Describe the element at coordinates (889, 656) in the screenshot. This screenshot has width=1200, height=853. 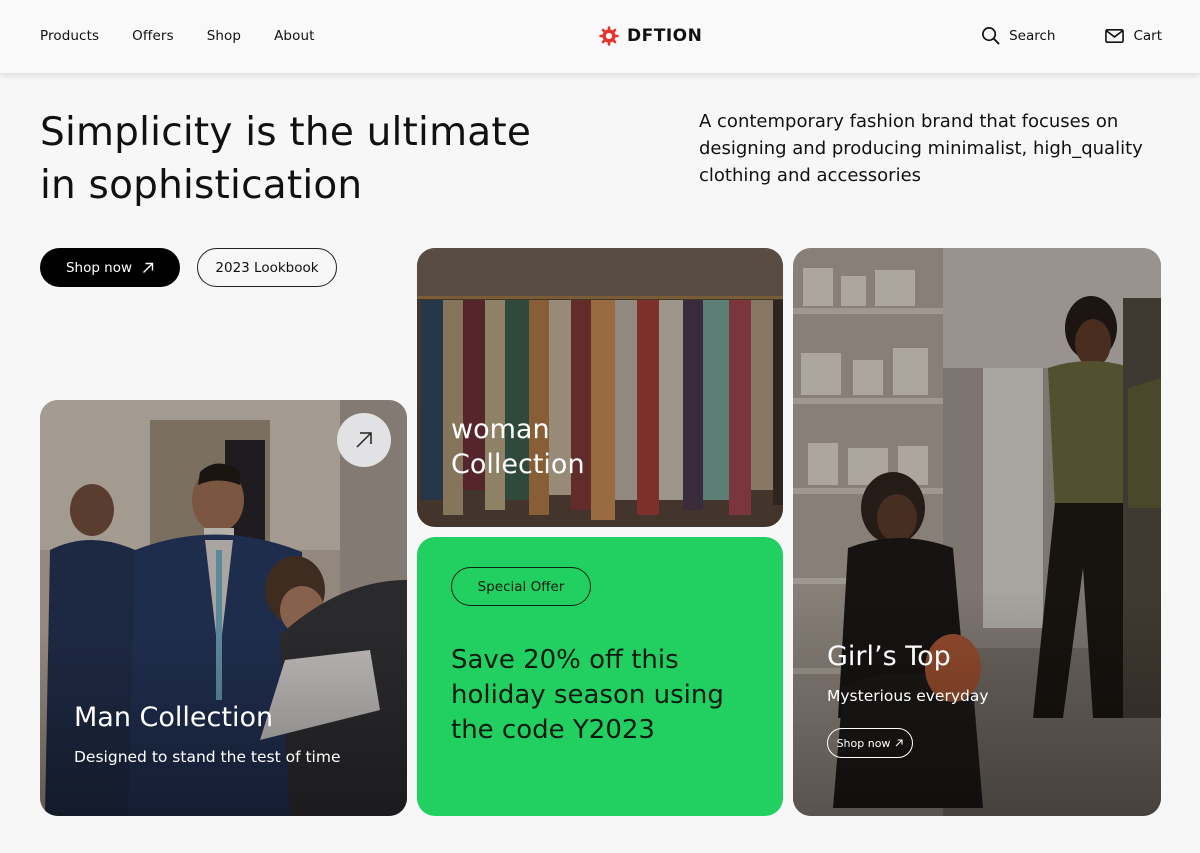
I see `girls-top-title: Girl’s Top` at that location.